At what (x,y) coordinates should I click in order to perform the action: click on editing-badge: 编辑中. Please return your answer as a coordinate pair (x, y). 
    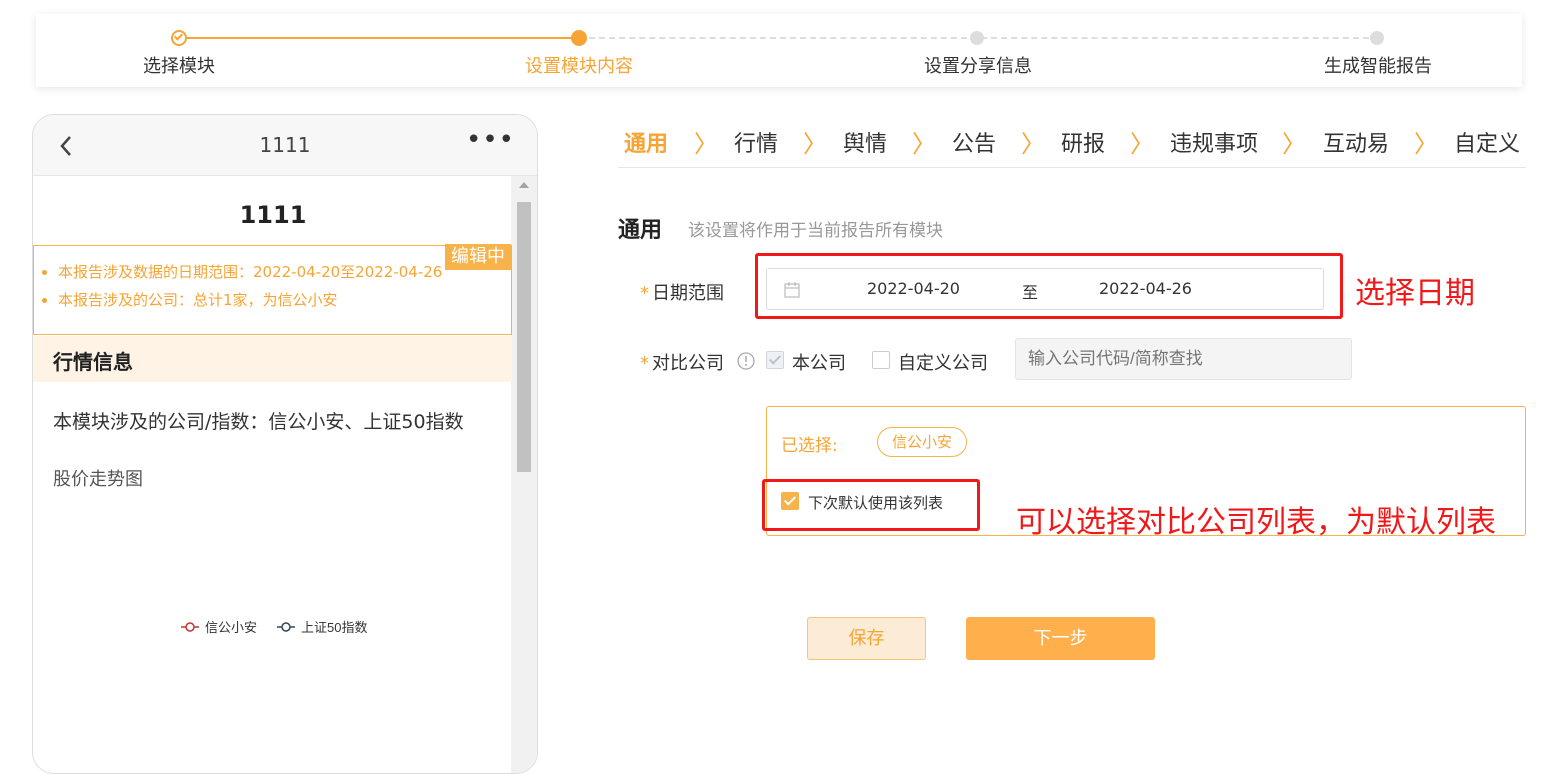
    Looking at the image, I should click on (478, 257).